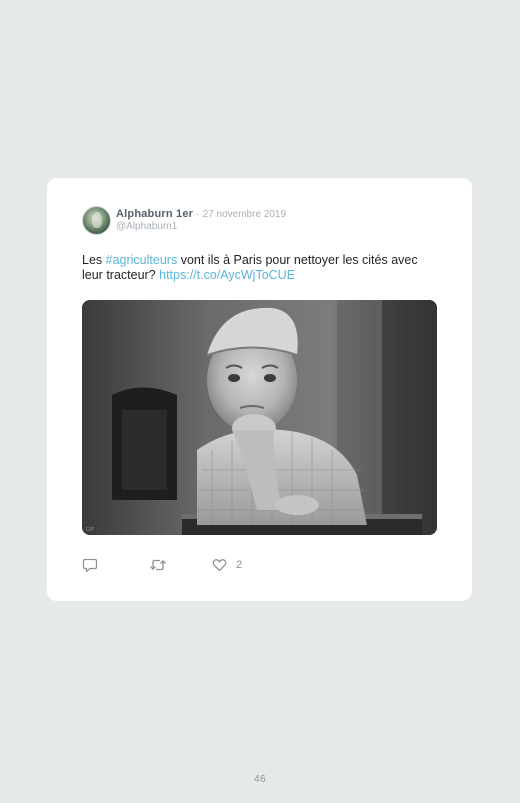 Image resolution: width=520 pixels, height=803 pixels. I want to click on retweet-icon, so click(158, 565).